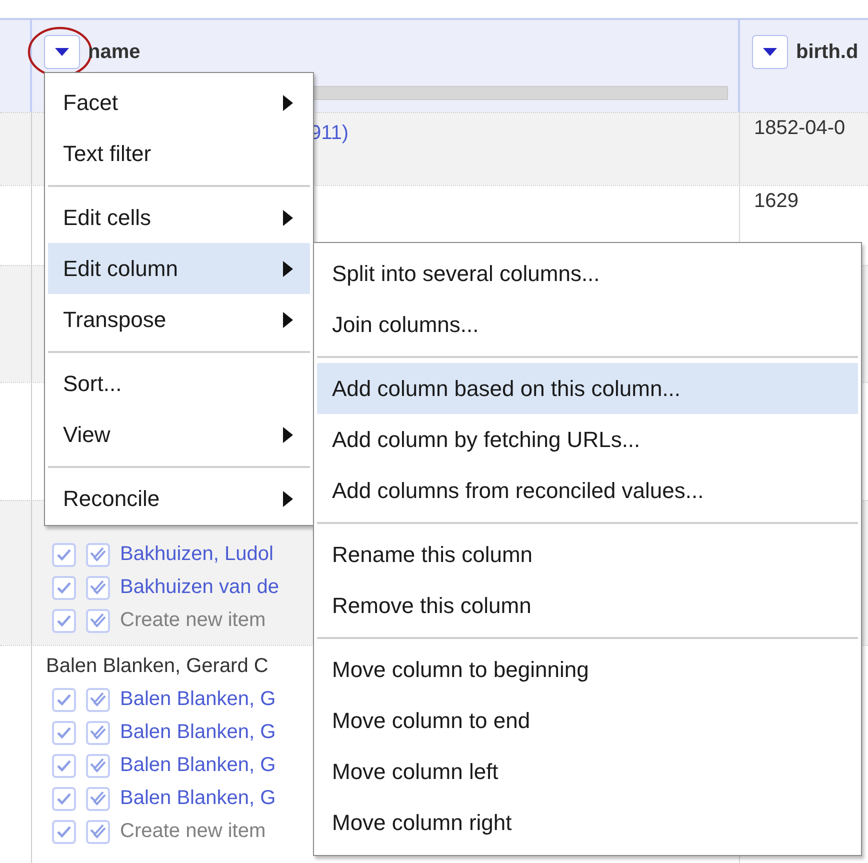 The height and width of the screenshot is (863, 868). I want to click on menu-item: View, so click(179, 434).